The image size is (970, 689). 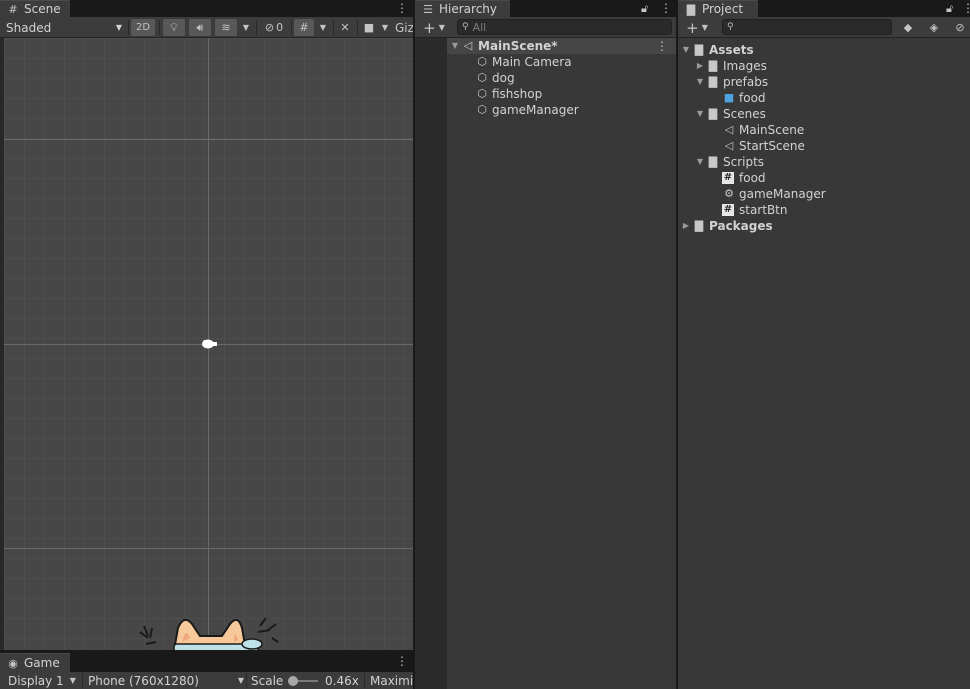 What do you see at coordinates (267, 681) in the screenshot?
I see `scale-control: Scale` at bounding box center [267, 681].